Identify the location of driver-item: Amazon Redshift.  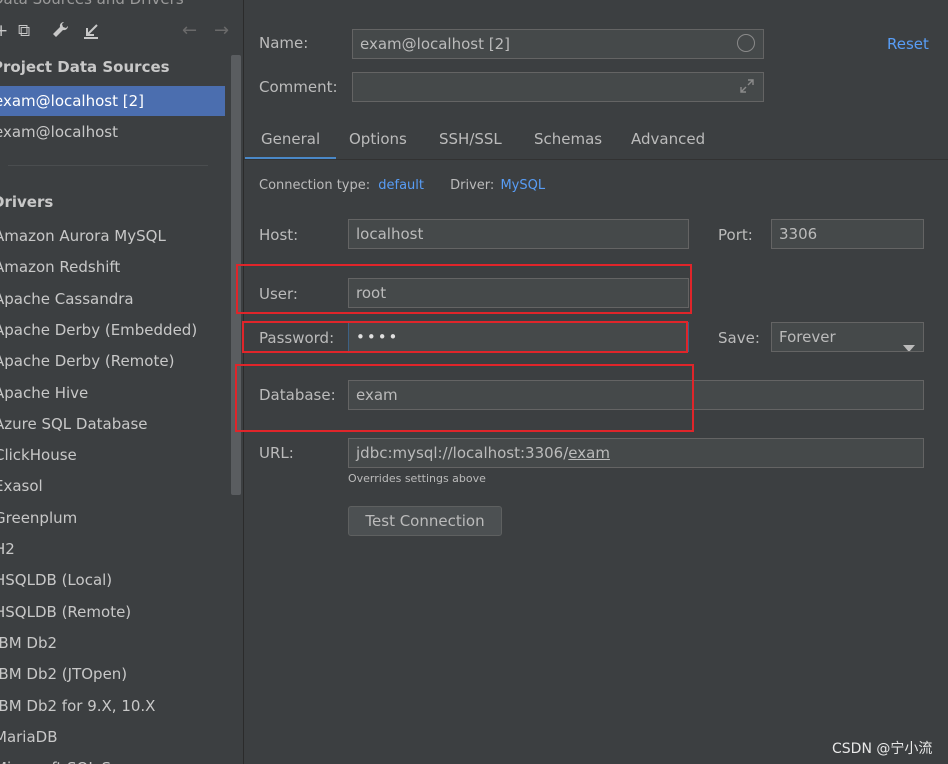
(60, 267).